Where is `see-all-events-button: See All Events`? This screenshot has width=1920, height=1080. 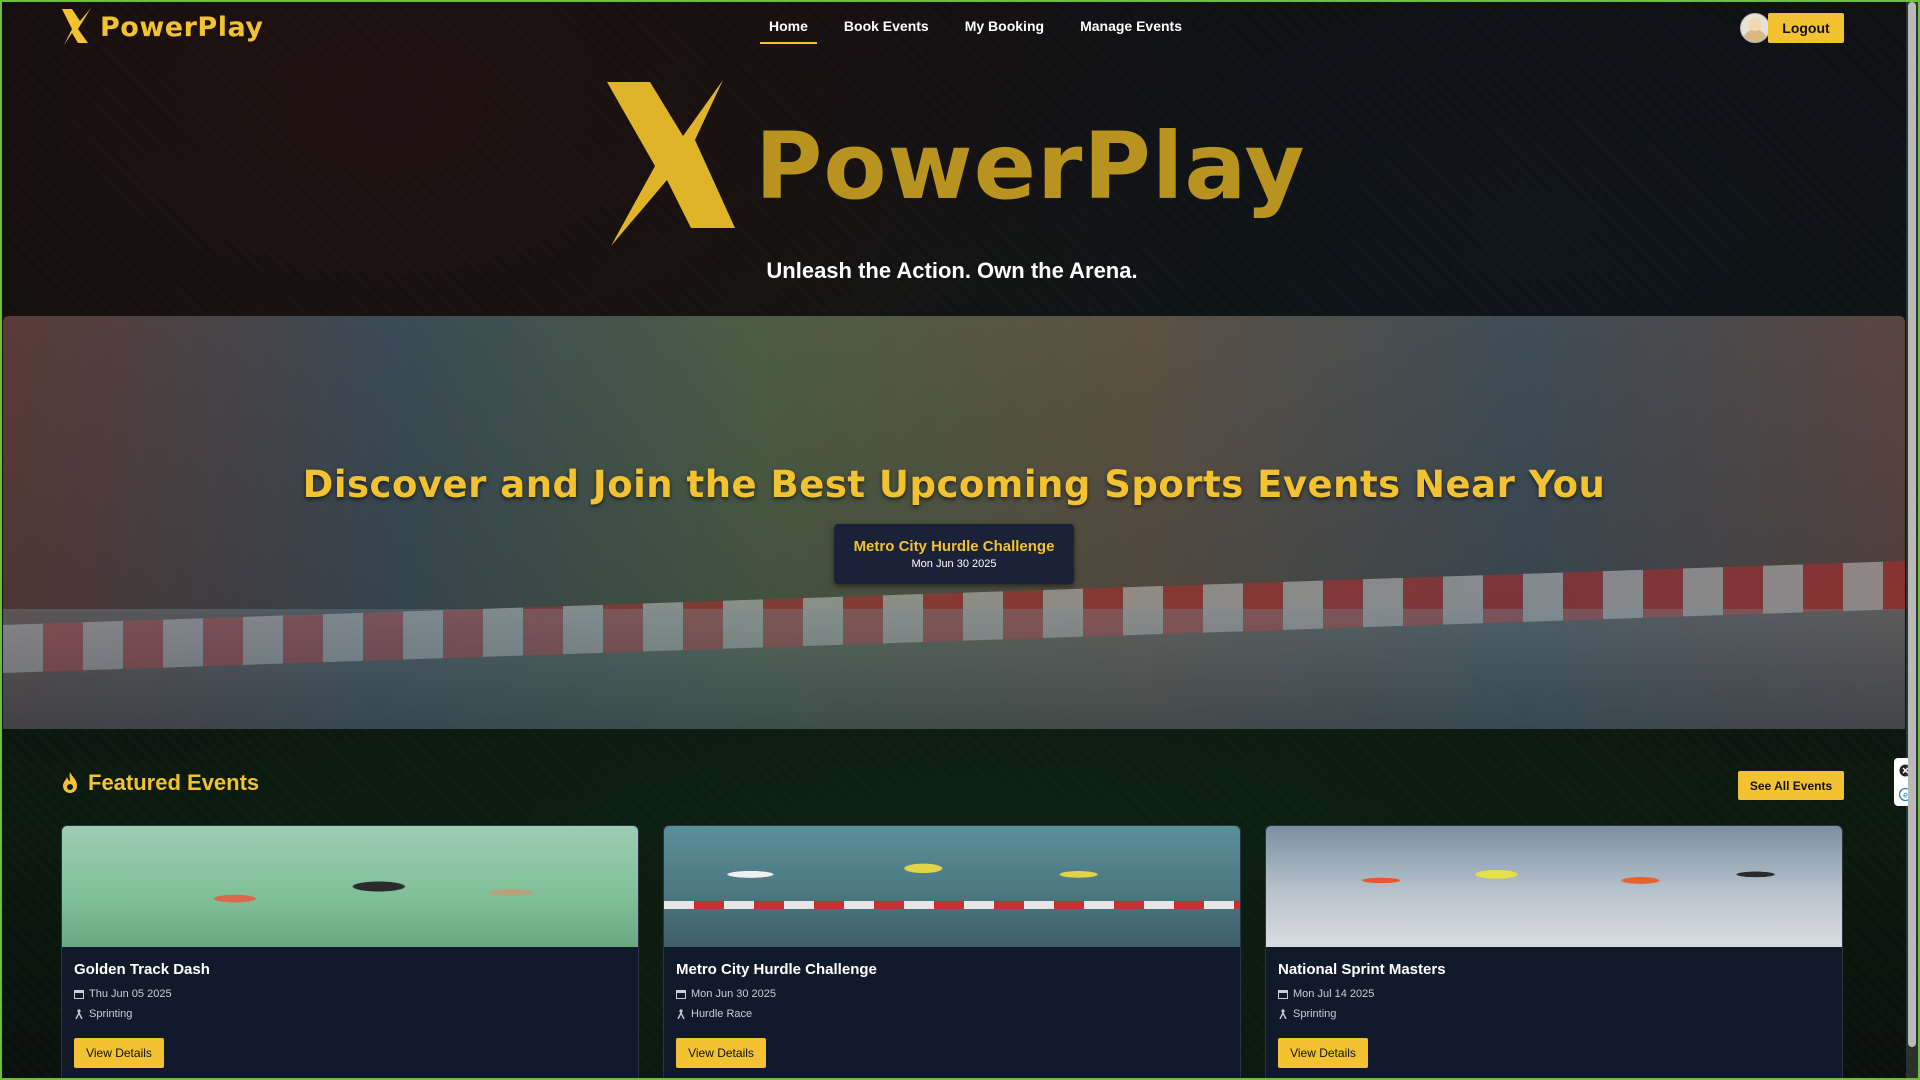
see-all-events-button: See All Events is located at coordinates (1791, 785).